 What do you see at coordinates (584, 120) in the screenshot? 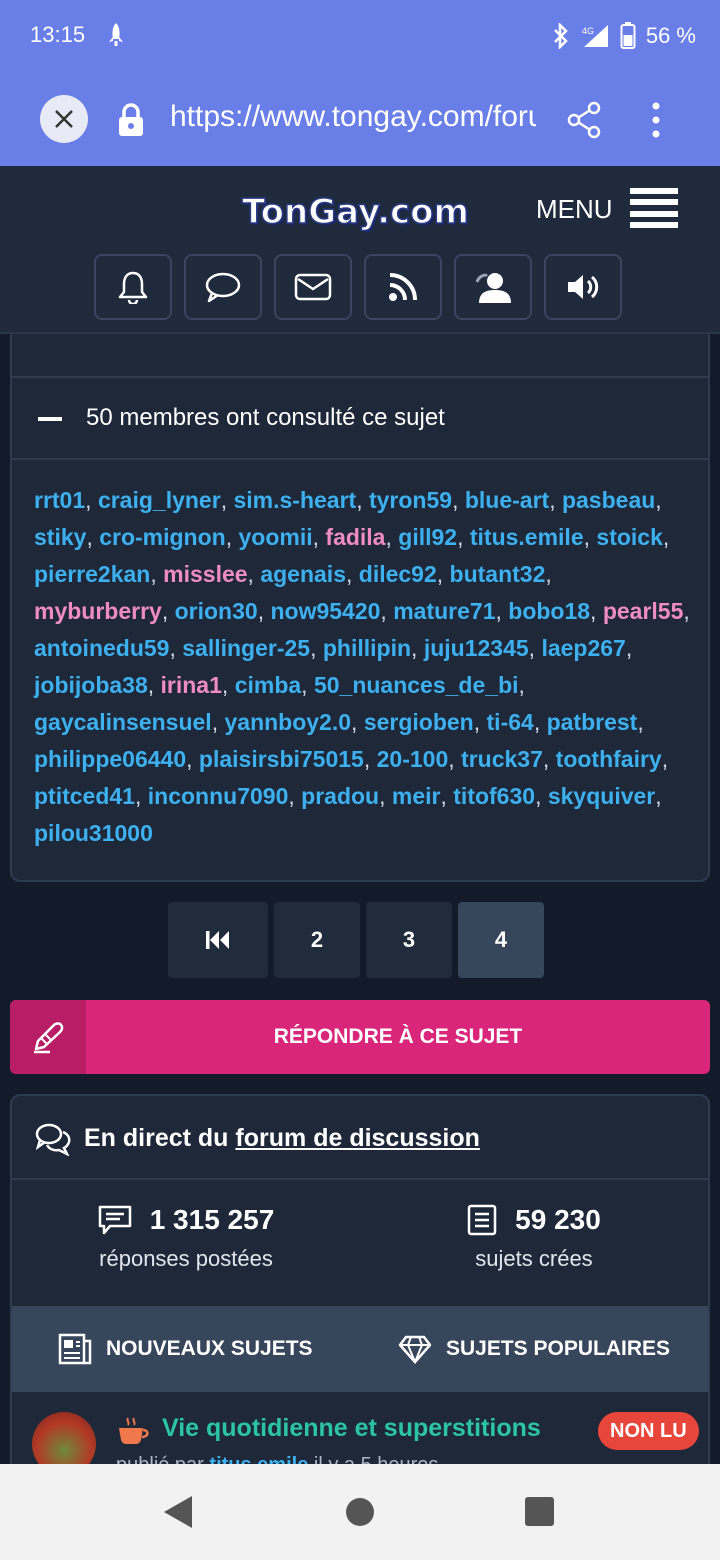
I see `share-icon` at bounding box center [584, 120].